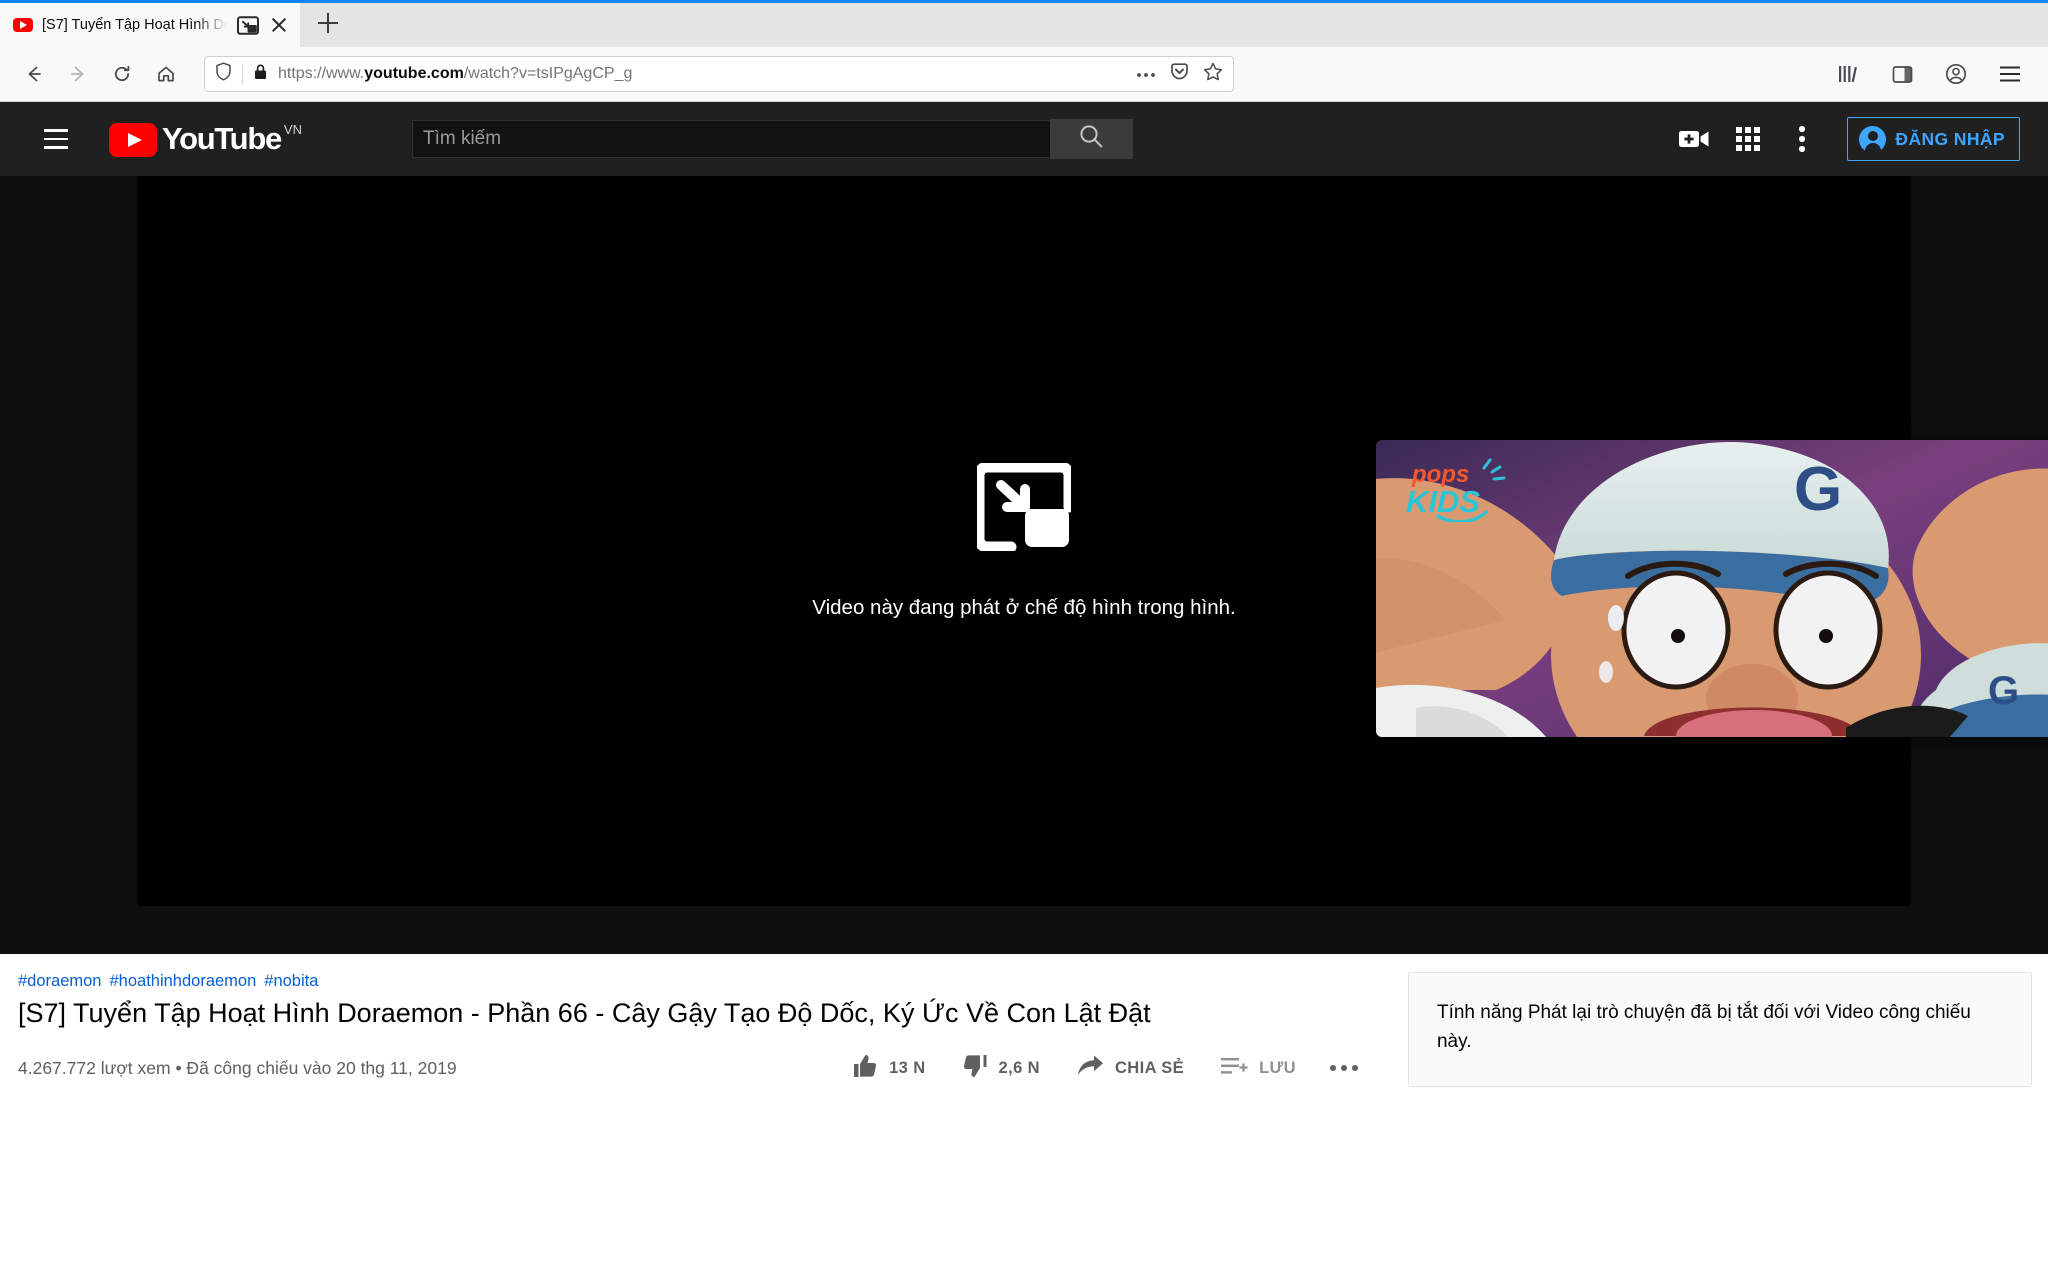  I want to click on cap-letter: G, so click(1818, 489).